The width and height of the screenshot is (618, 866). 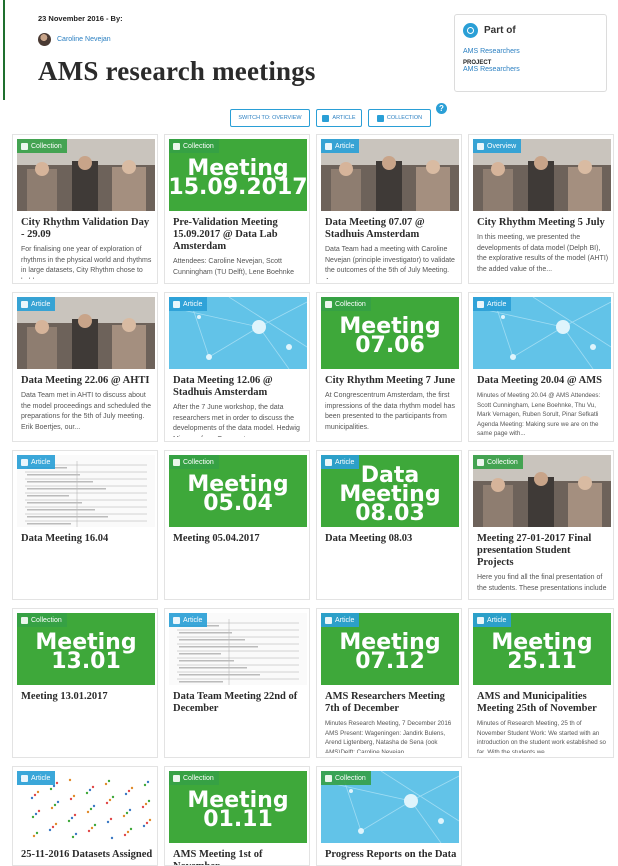 I want to click on part-of-link: AMS Researchers, so click(x=530, y=51).